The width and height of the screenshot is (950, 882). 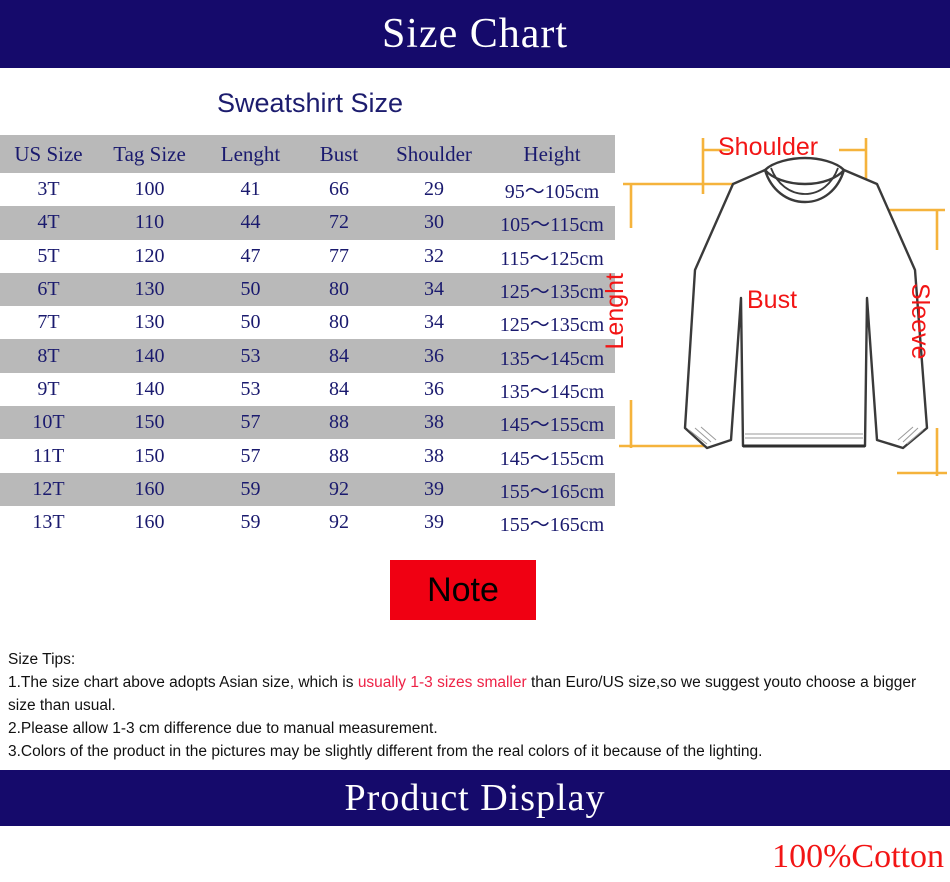 What do you see at coordinates (48, 289) in the screenshot?
I see `cell-us-size: 6T` at bounding box center [48, 289].